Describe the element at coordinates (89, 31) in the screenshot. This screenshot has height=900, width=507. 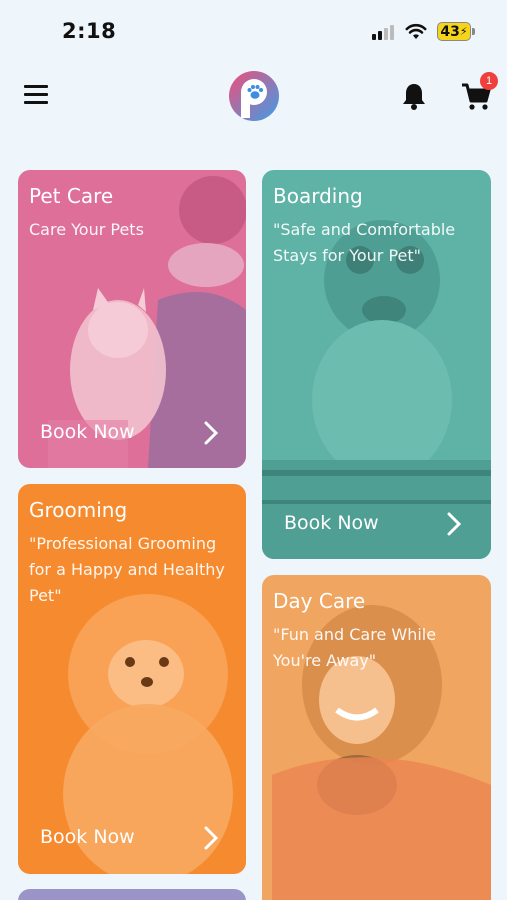
I see `status-time: 2:18` at that location.